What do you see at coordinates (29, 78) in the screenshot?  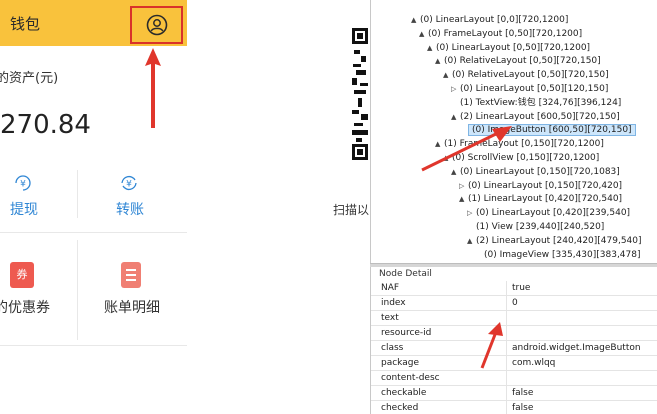 I see `assets-label: 的资产(元)` at bounding box center [29, 78].